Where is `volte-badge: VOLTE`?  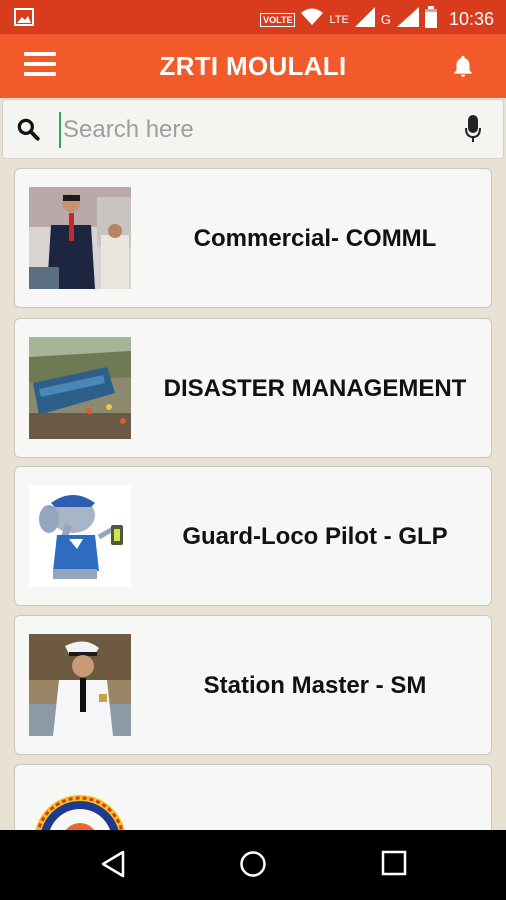 volte-badge: VOLTE is located at coordinates (278, 19).